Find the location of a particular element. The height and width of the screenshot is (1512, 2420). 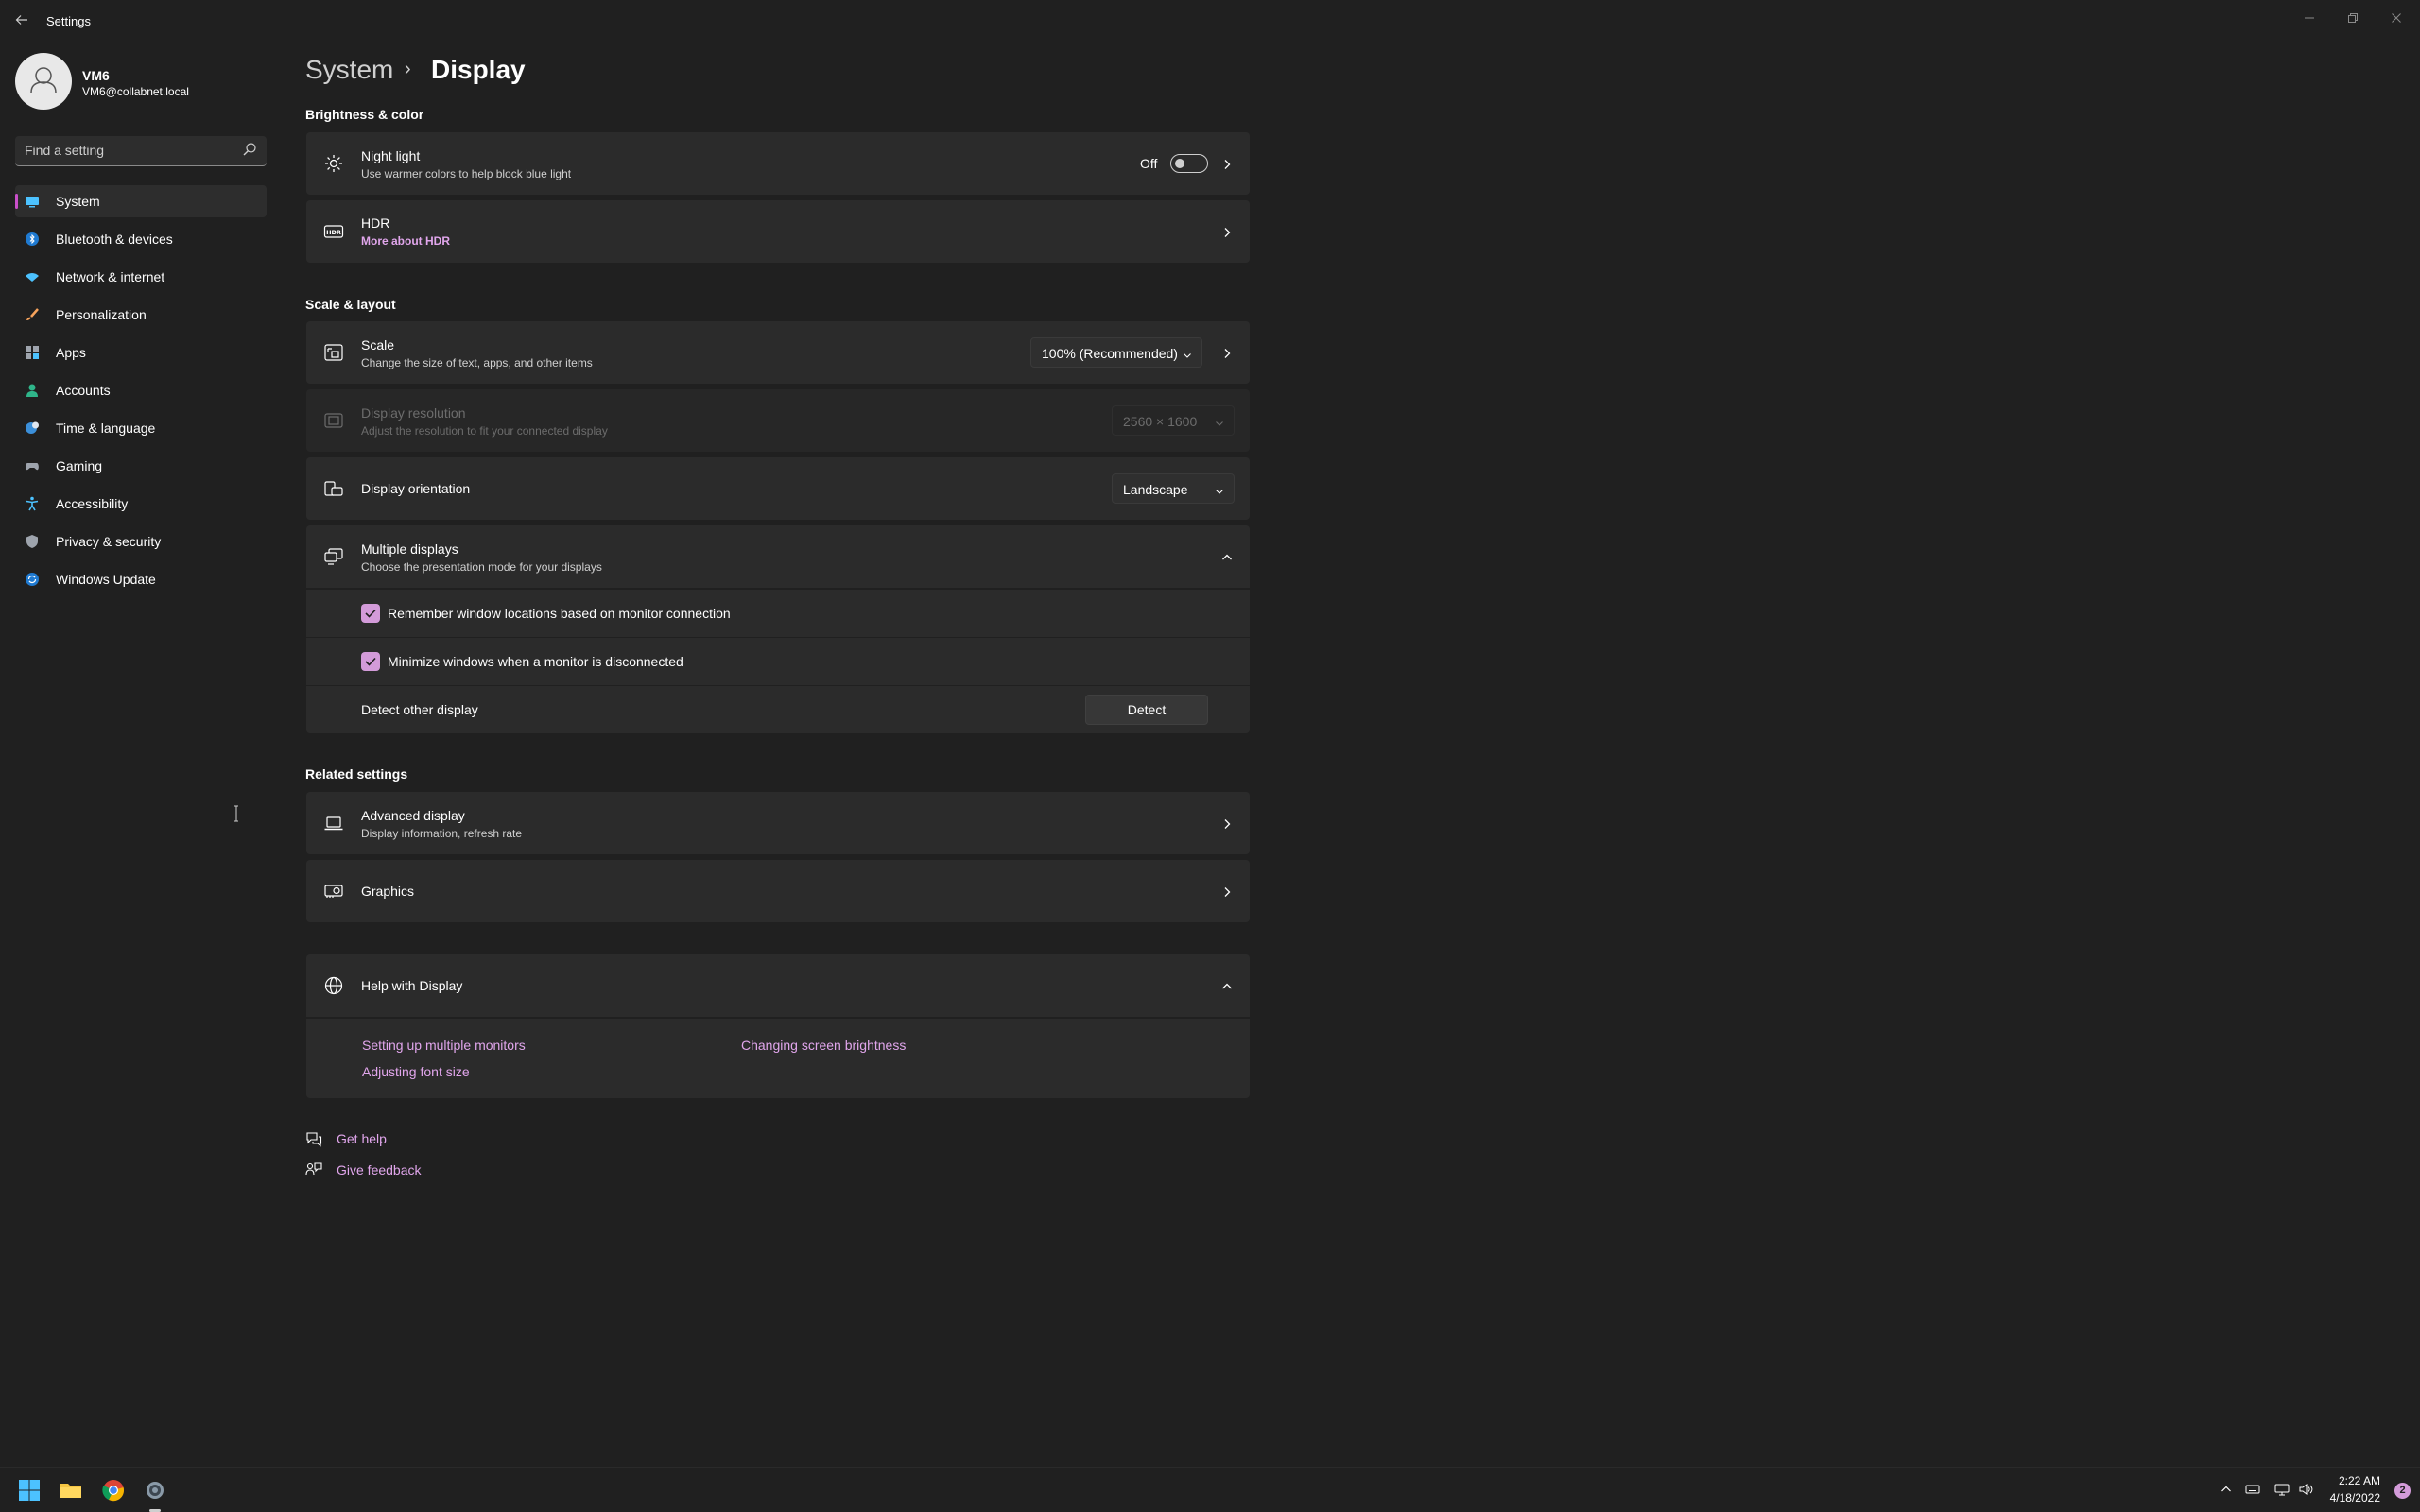

search-box: Find a setting is located at coordinates (141, 151).